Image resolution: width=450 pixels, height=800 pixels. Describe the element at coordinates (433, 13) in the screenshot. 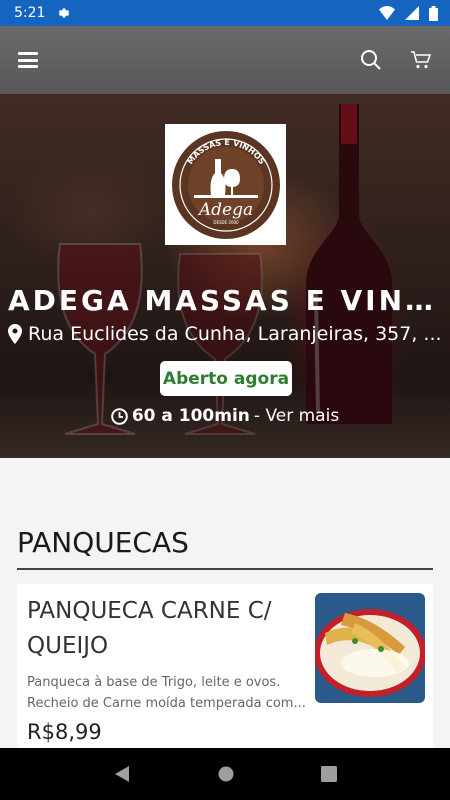

I see `battery-icon` at that location.